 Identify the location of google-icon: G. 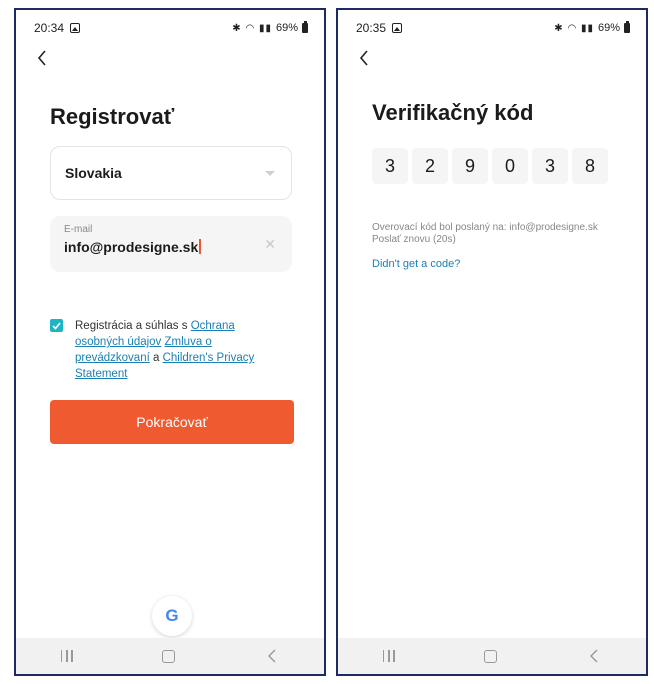
(172, 615).